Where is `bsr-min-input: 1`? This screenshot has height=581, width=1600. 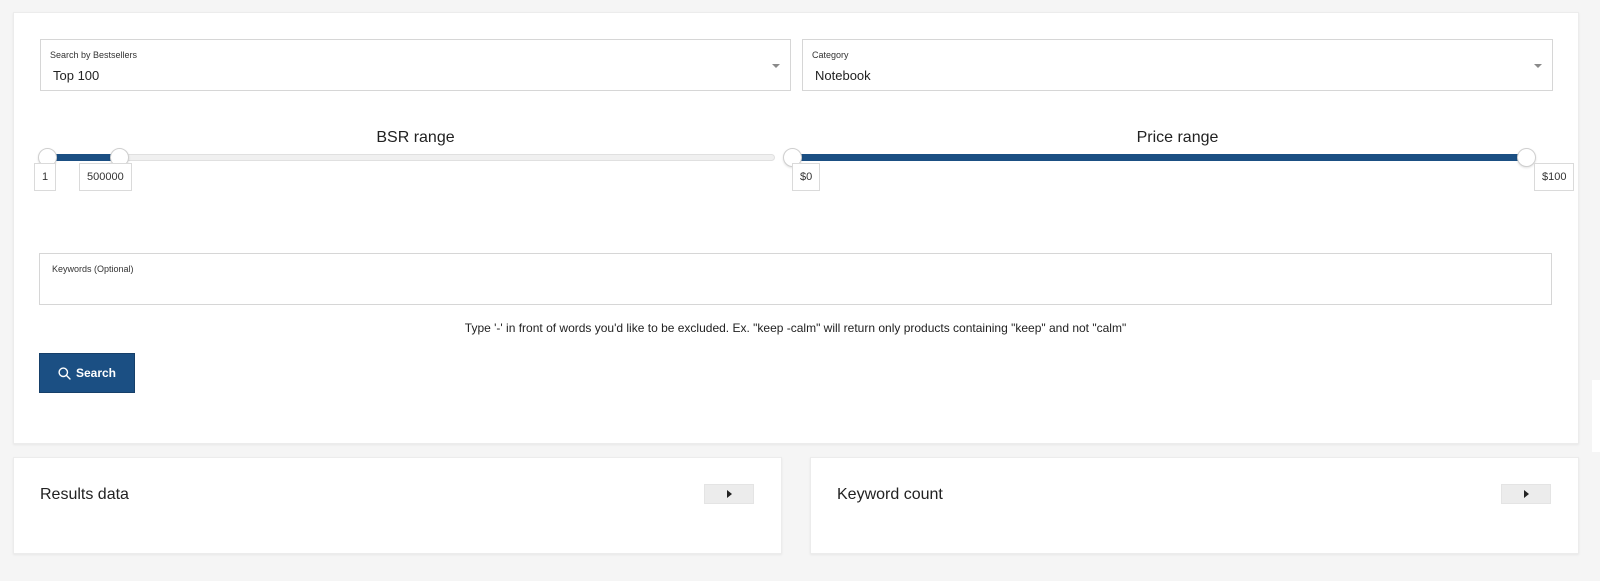 bsr-min-input: 1 is located at coordinates (45, 177).